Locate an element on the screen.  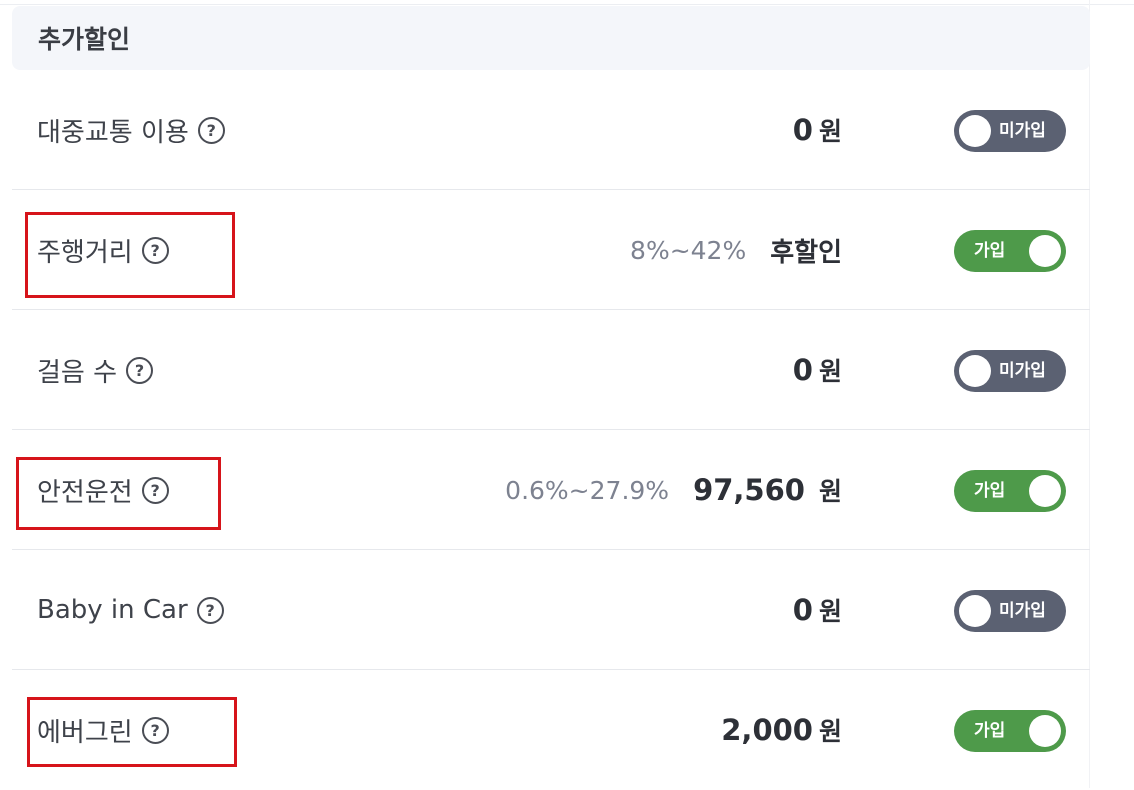
section-title: 추가할인 is located at coordinates (84, 39).